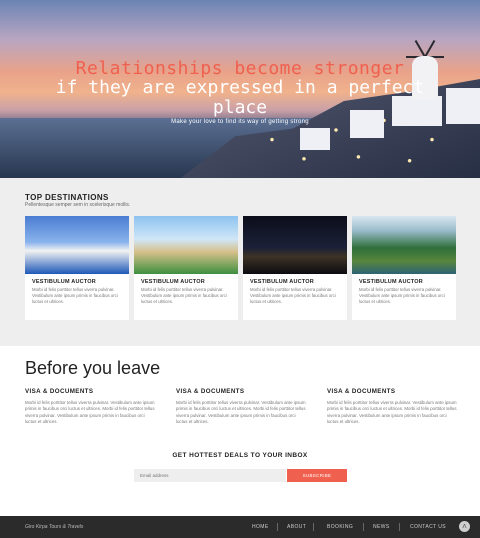 This screenshot has width=480, height=538. Describe the element at coordinates (240, 97) in the screenshot. I see `hero-heading-line2: if they are expressed in a perfect place` at that location.